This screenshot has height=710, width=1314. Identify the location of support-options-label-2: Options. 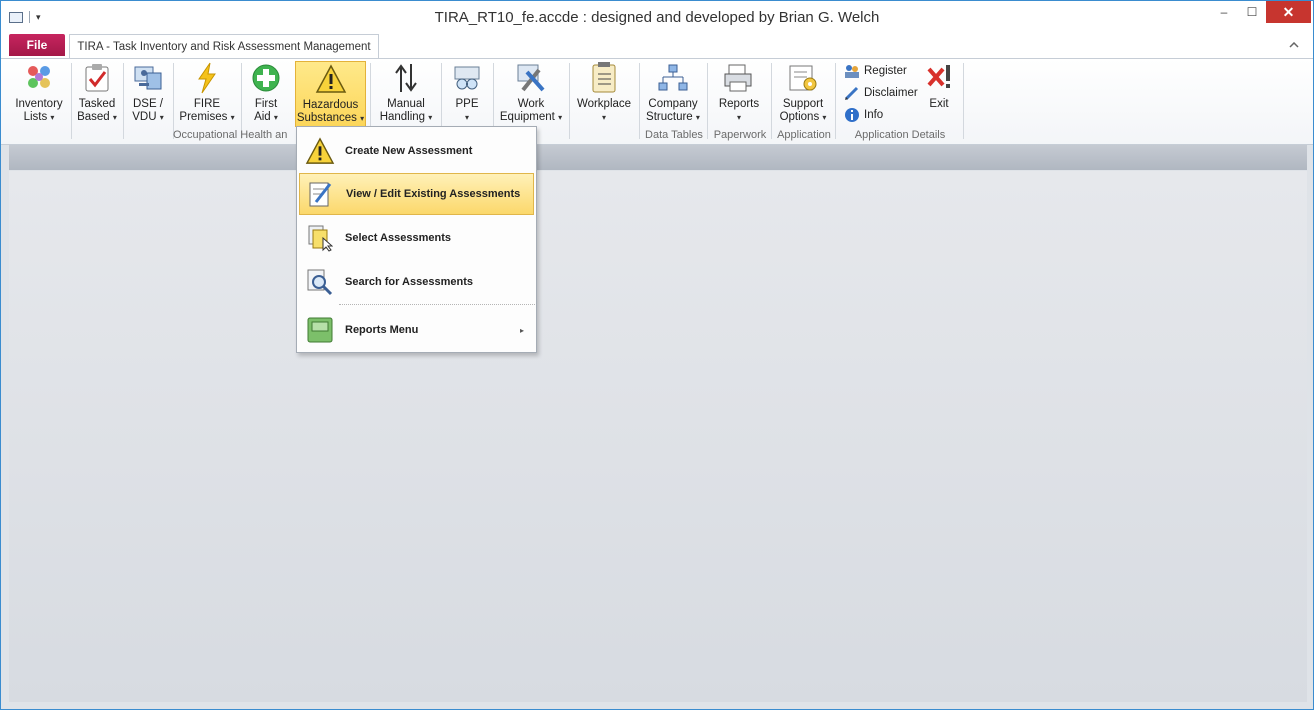
(799, 117).